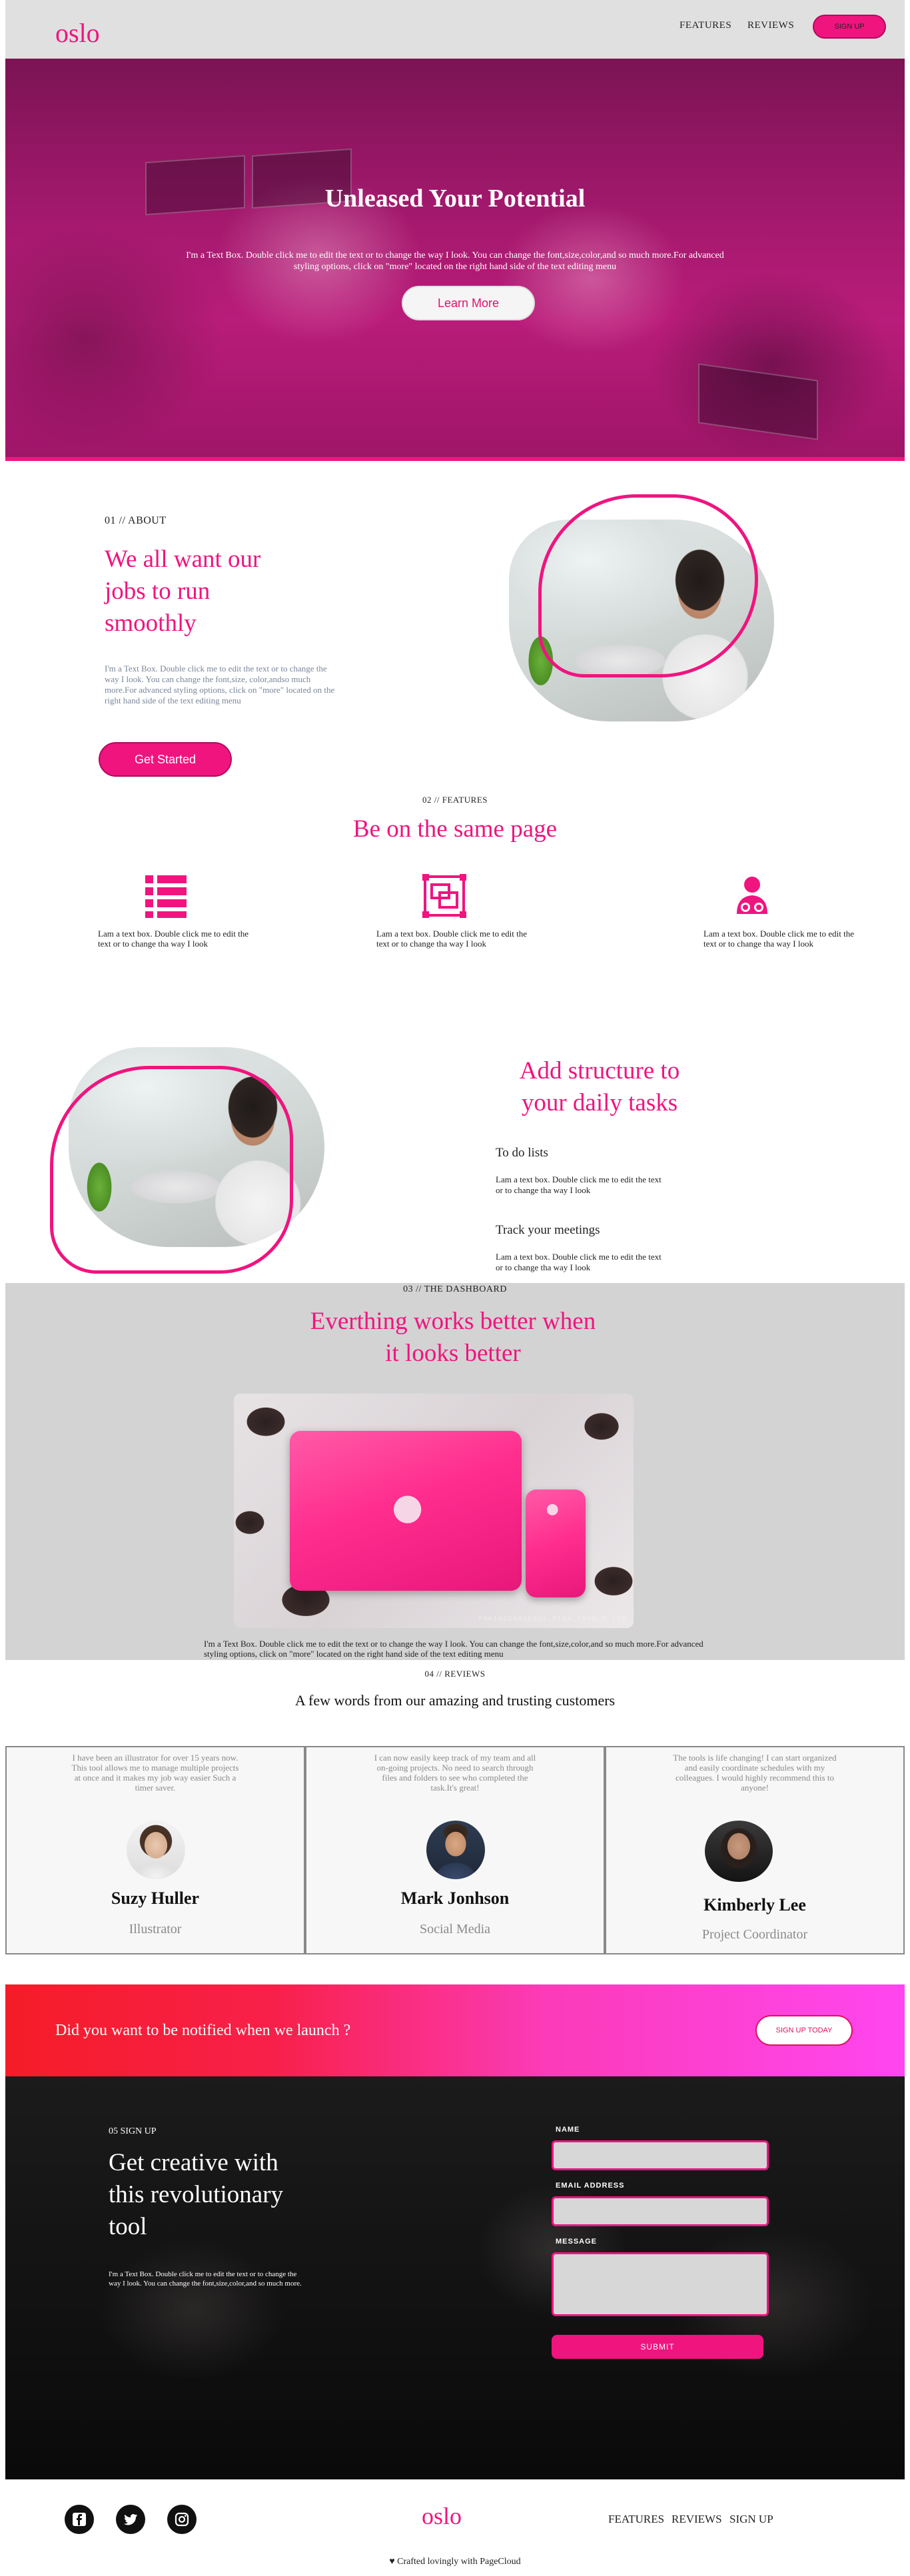 The width and height of the screenshot is (910, 2576). I want to click on heart-icon: ♥, so click(392, 2562).